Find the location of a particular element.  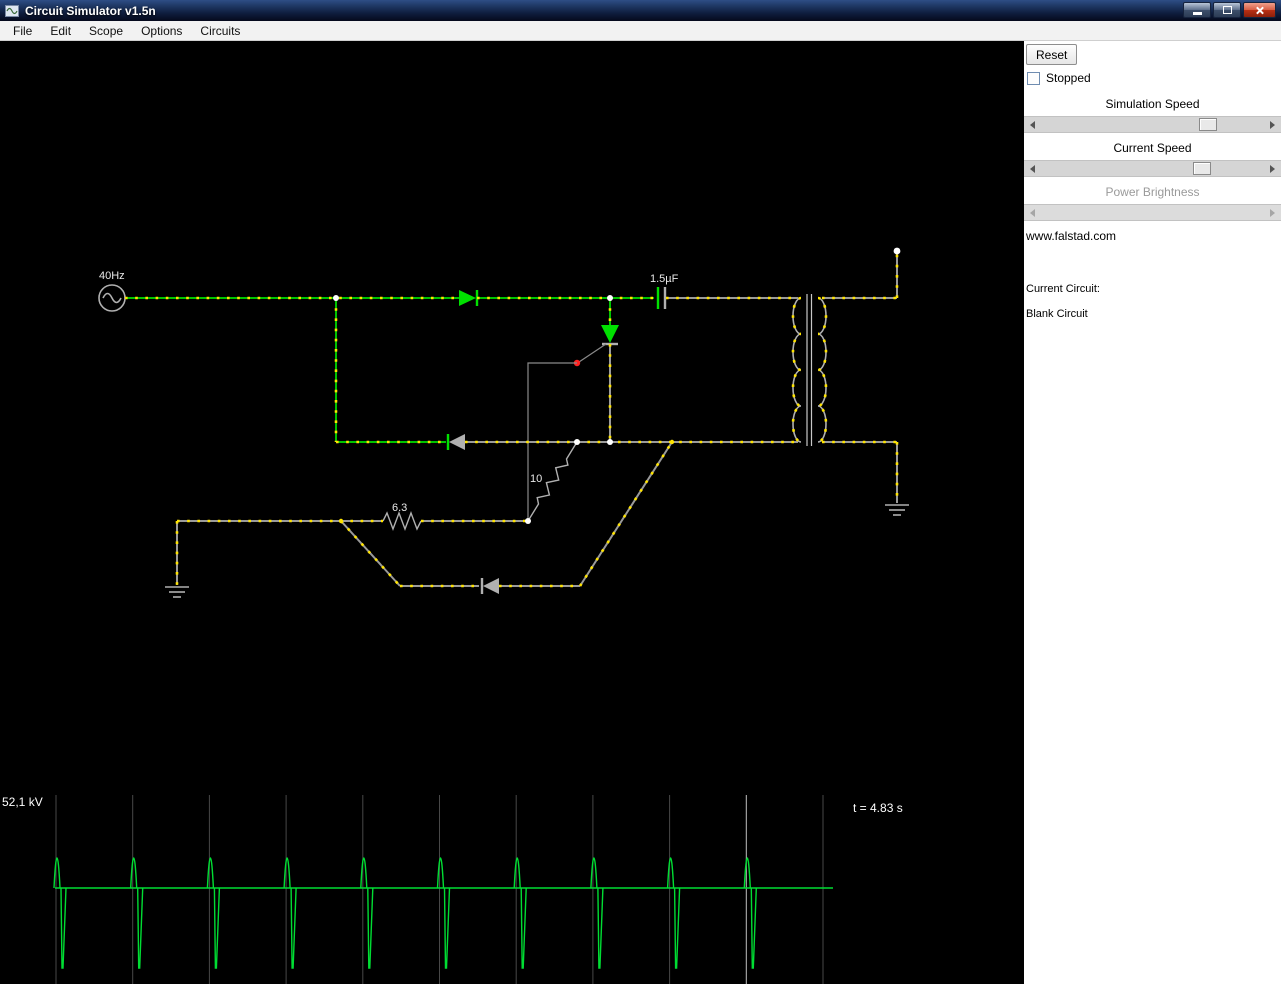

close-button is located at coordinates (1259, 10).